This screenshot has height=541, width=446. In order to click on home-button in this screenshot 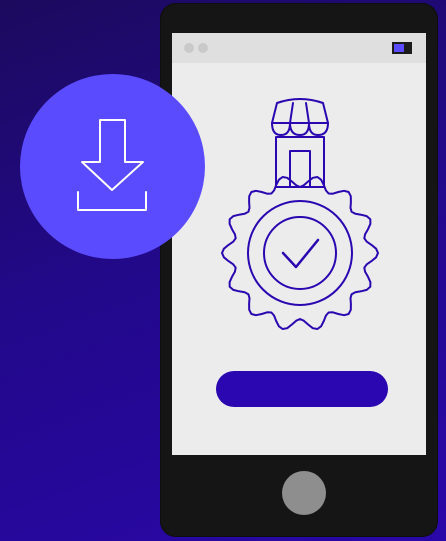, I will do `click(304, 493)`.